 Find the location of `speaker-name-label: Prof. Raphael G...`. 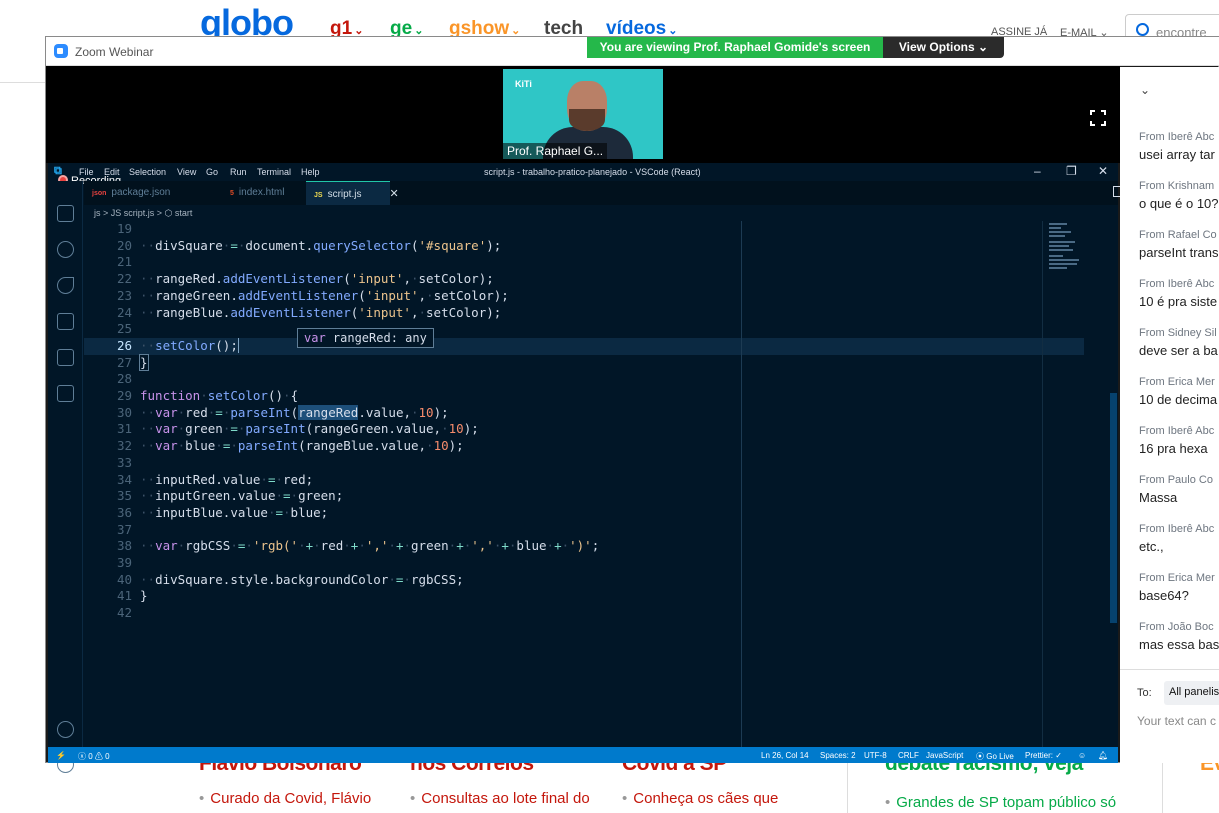

speaker-name-label: Prof. Raphael G... is located at coordinates (555, 151).